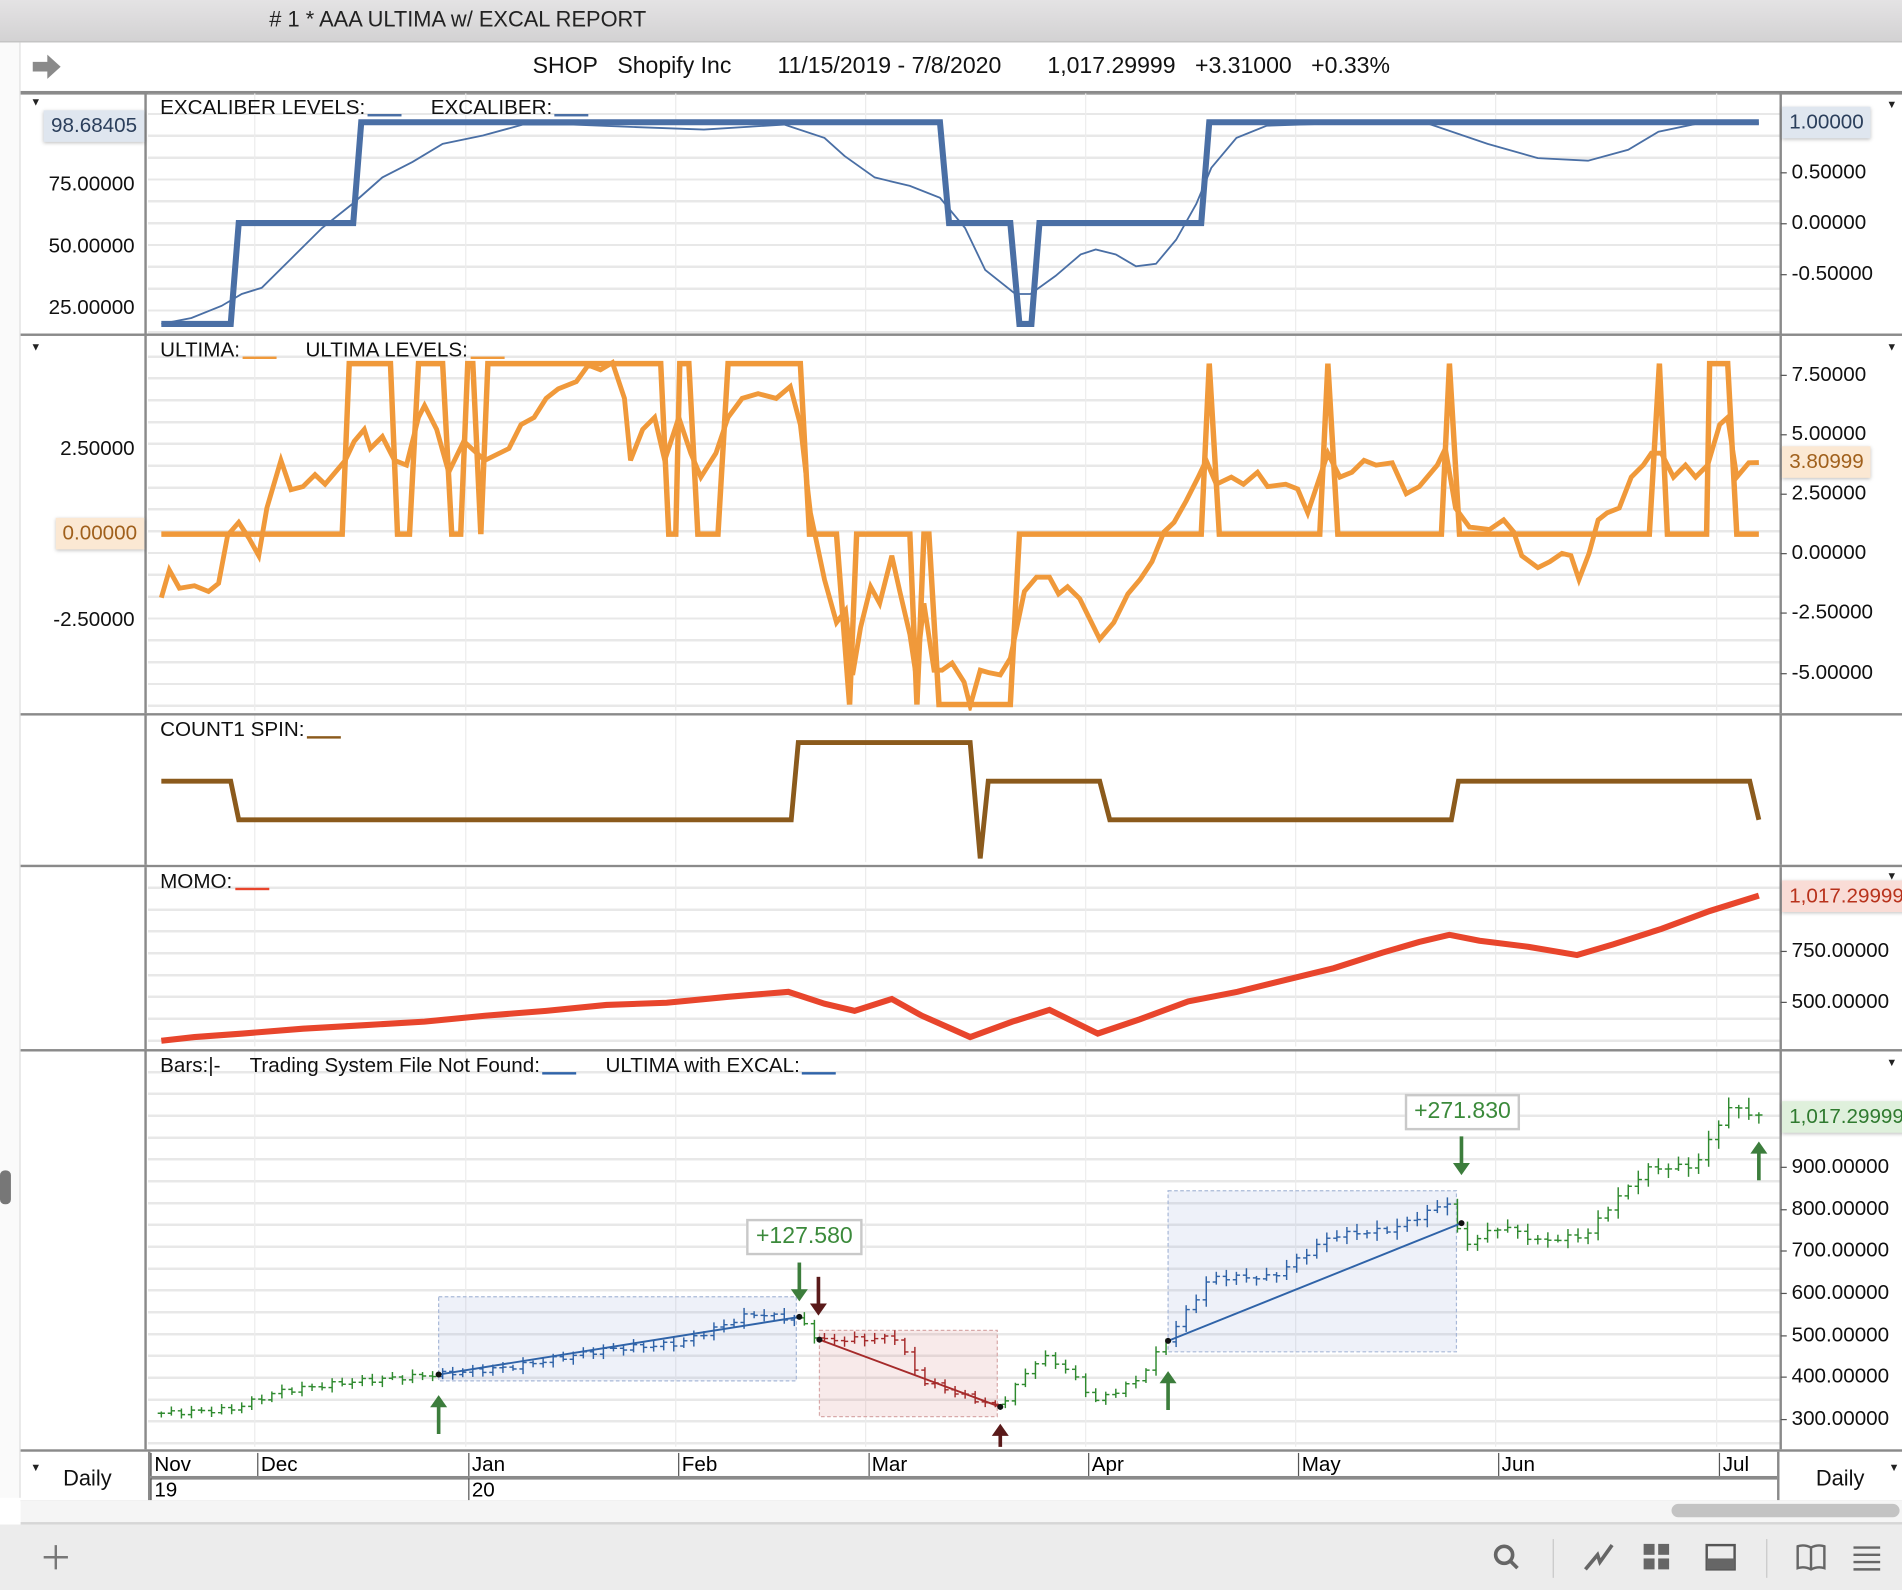 Image resolution: width=1902 pixels, height=1590 pixels. I want to click on periodicity-left: Daily, so click(87, 1478).